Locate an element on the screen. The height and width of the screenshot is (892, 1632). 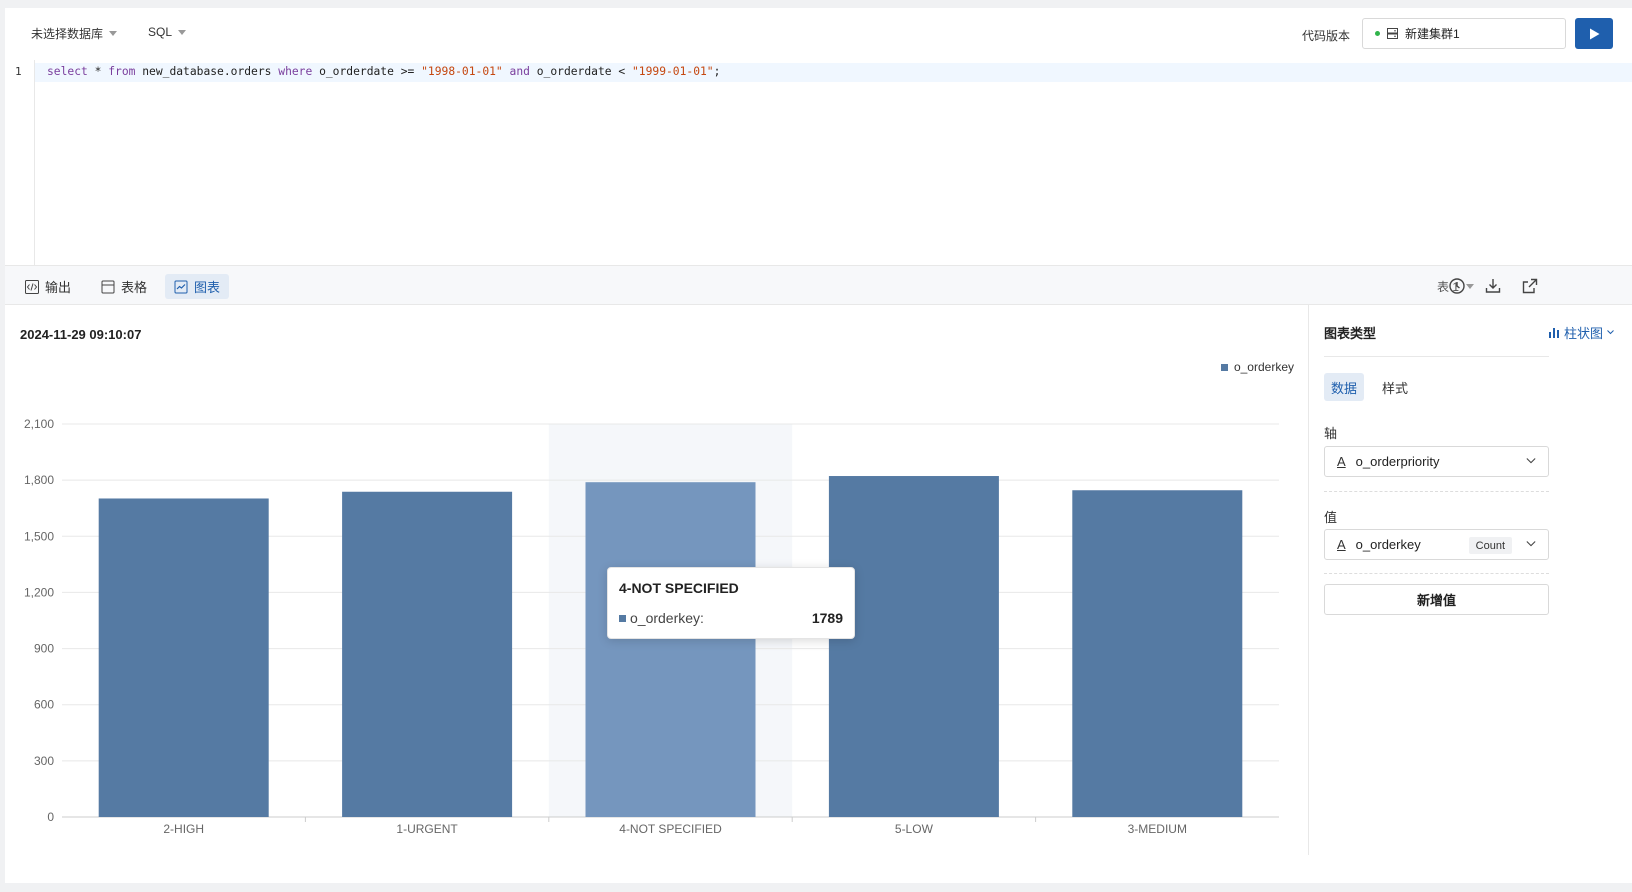
tab-output-label: 输出 is located at coordinates (58, 287).